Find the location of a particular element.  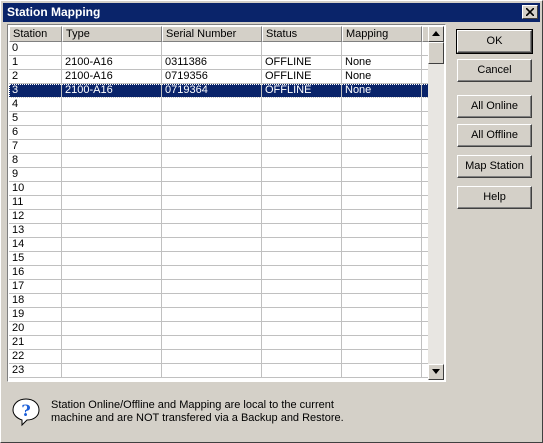

cell-station: 9 is located at coordinates (35, 175).